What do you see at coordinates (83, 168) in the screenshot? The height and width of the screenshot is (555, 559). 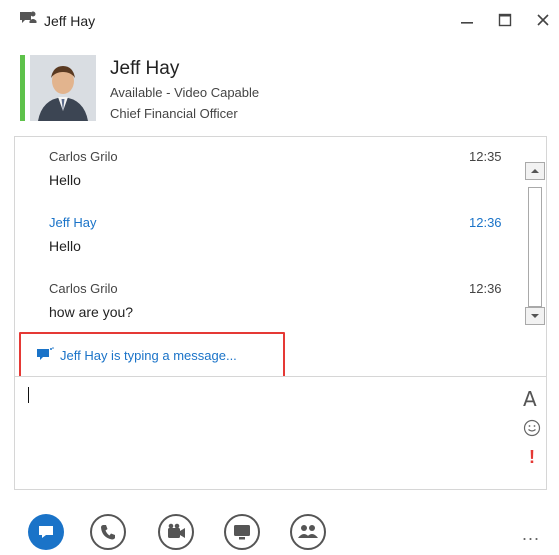 I see `message: Carlos Grilo Hello` at bounding box center [83, 168].